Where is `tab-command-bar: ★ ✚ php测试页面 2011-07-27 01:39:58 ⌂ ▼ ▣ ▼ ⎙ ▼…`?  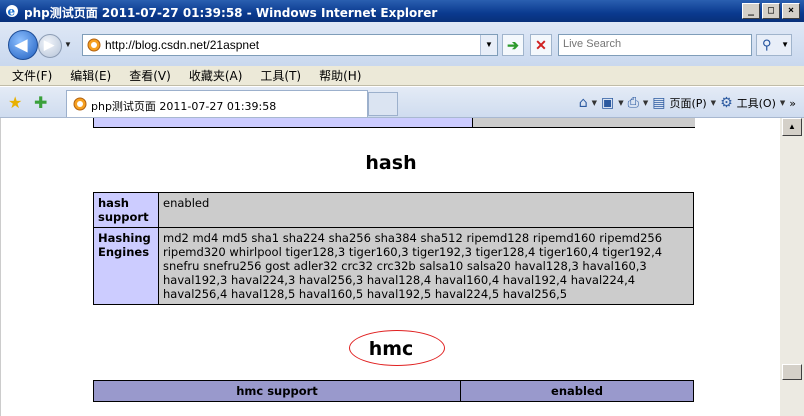 tab-command-bar: ★ ✚ php测试页面 2011-07-27 01:39:58 ⌂ ▼ ▣ ▼ ⎙ ▼… is located at coordinates (402, 102).